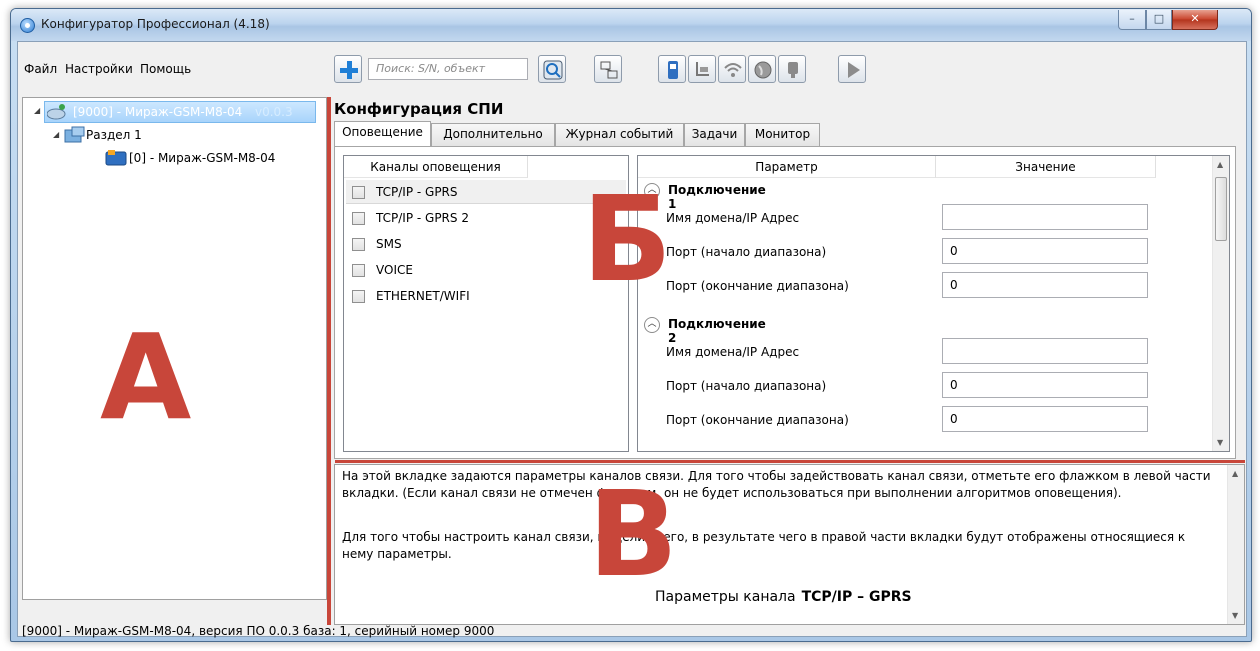 This screenshot has height=651, width=1260. I want to click on menu-help: Помощь, so click(165, 69).